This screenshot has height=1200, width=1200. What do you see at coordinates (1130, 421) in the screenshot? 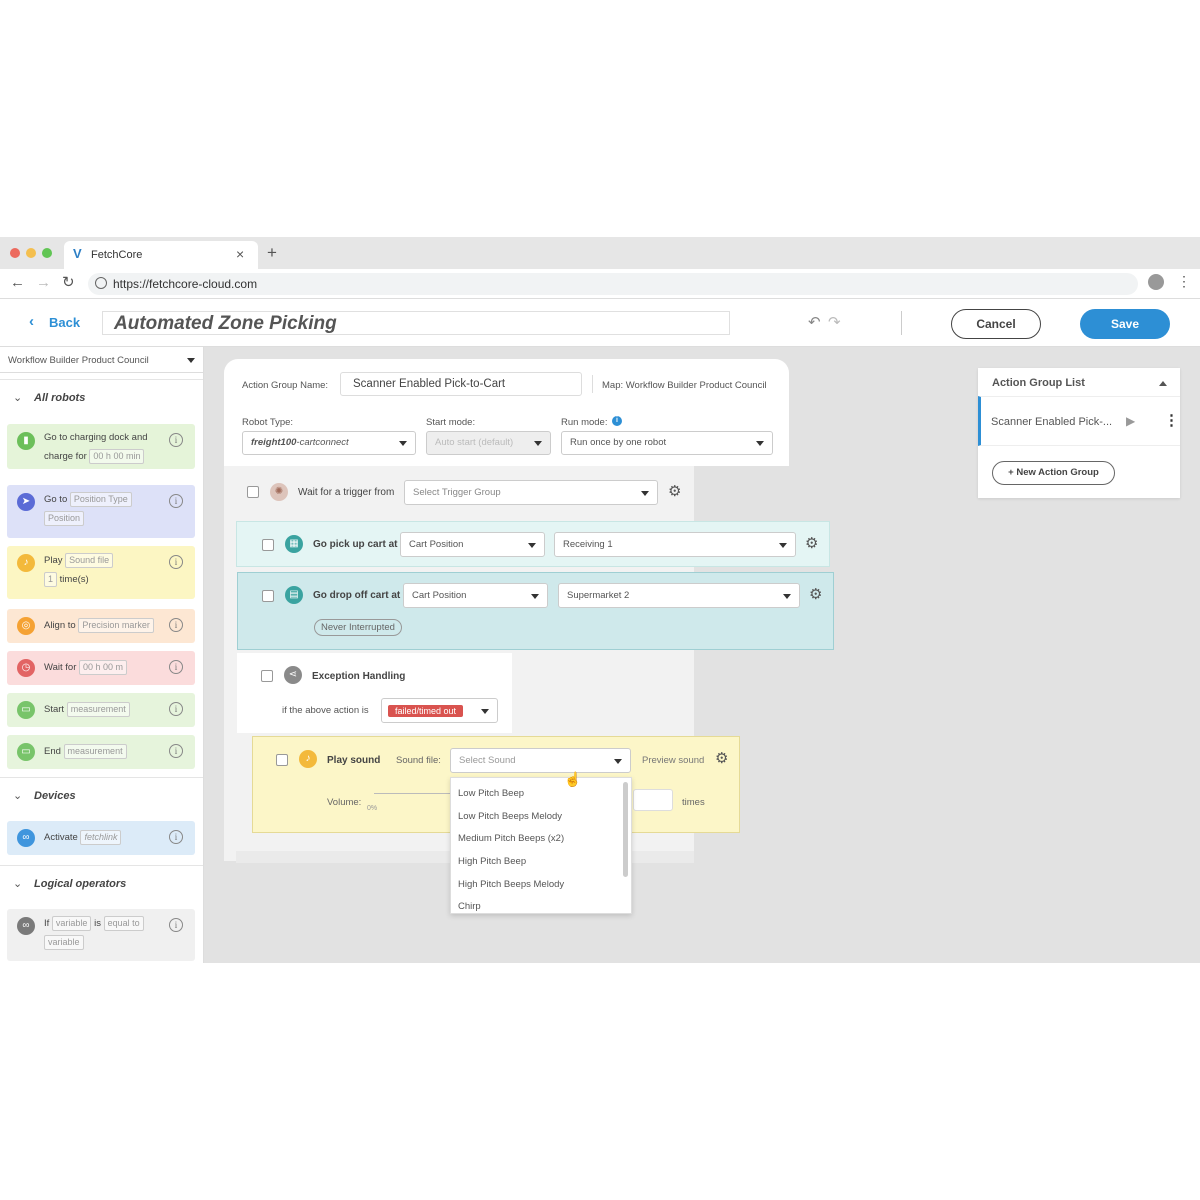
I see `play-icon: ▶` at bounding box center [1130, 421].